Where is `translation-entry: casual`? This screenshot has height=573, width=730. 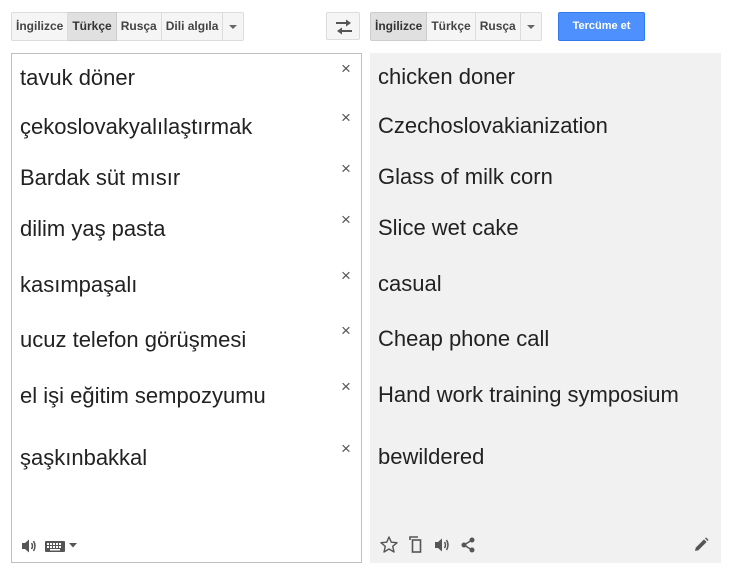
translation-entry: casual is located at coordinates (410, 283).